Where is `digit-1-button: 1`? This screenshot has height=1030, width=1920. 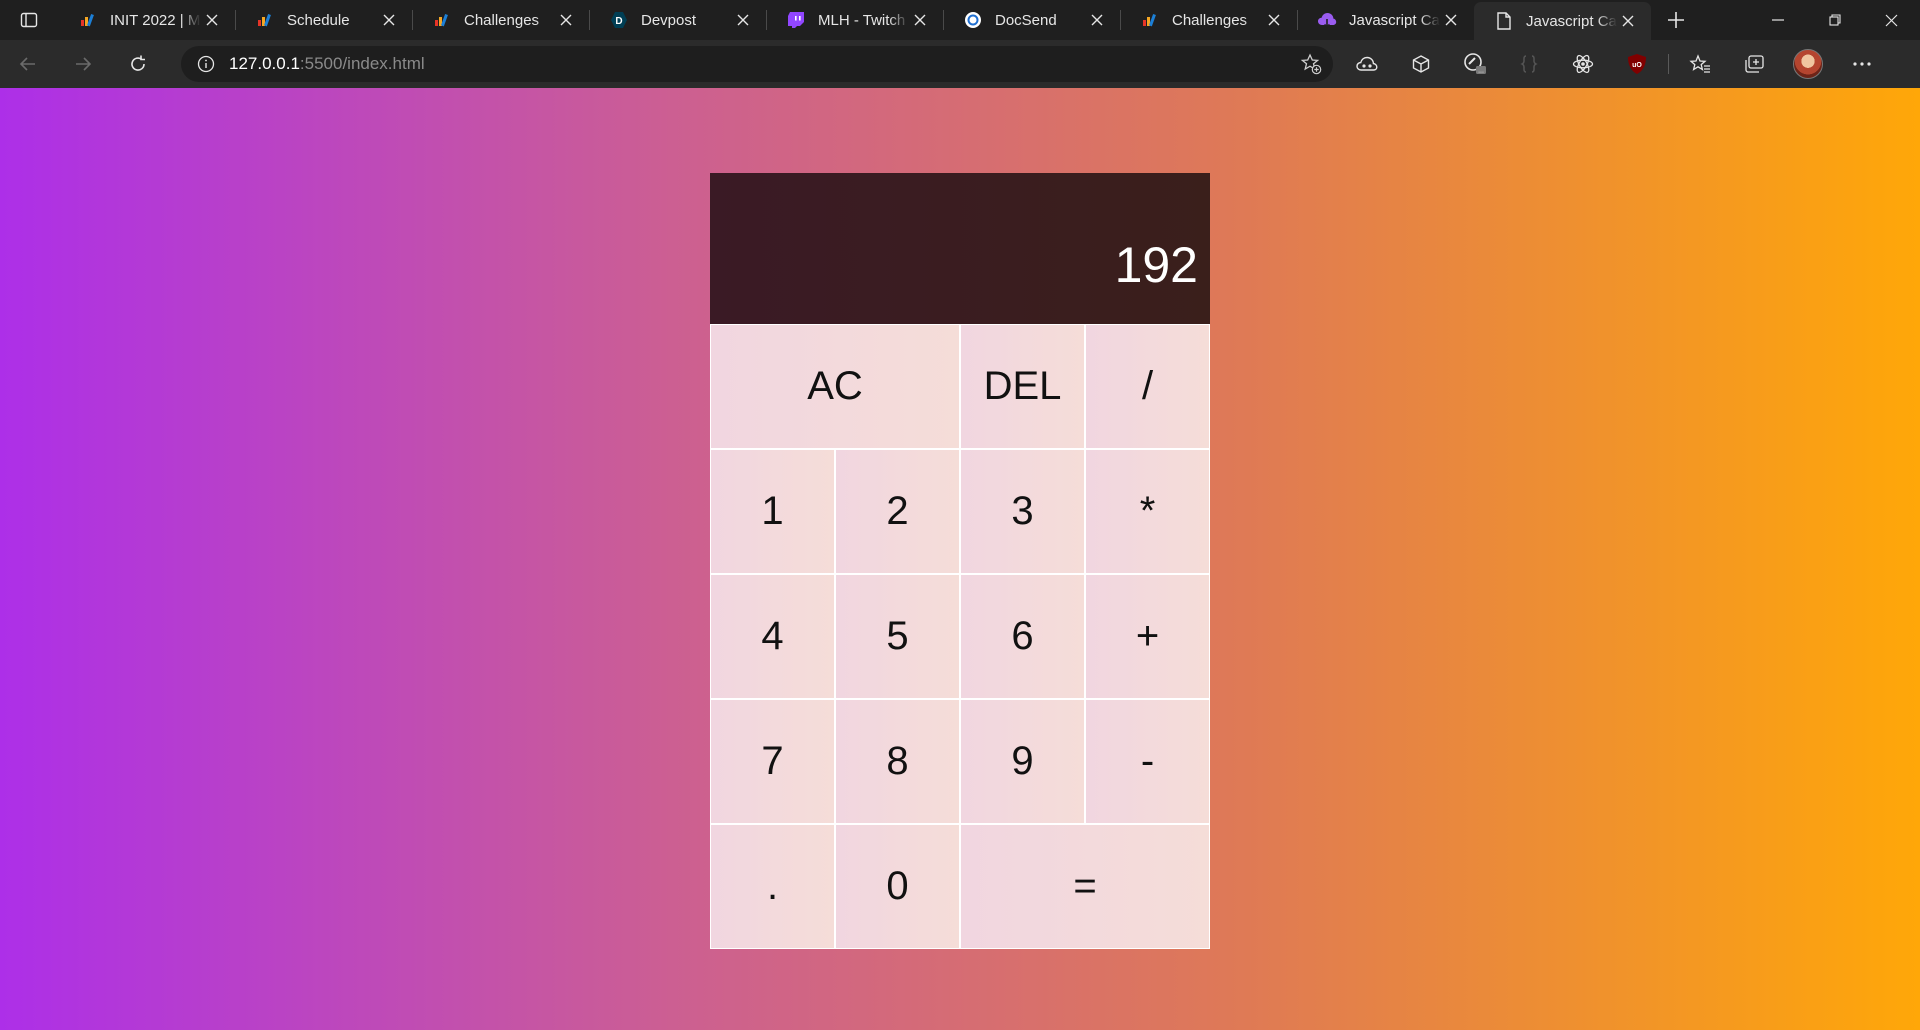
digit-1-button: 1 is located at coordinates (772, 511).